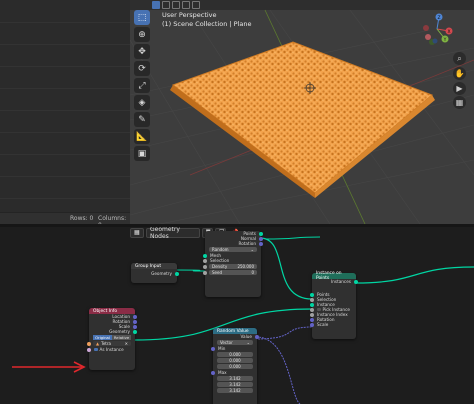 The width and height of the screenshot is (474, 404). What do you see at coordinates (142, 17) in the screenshot?
I see `select-box-tool-icon: ⬚` at bounding box center [142, 17].